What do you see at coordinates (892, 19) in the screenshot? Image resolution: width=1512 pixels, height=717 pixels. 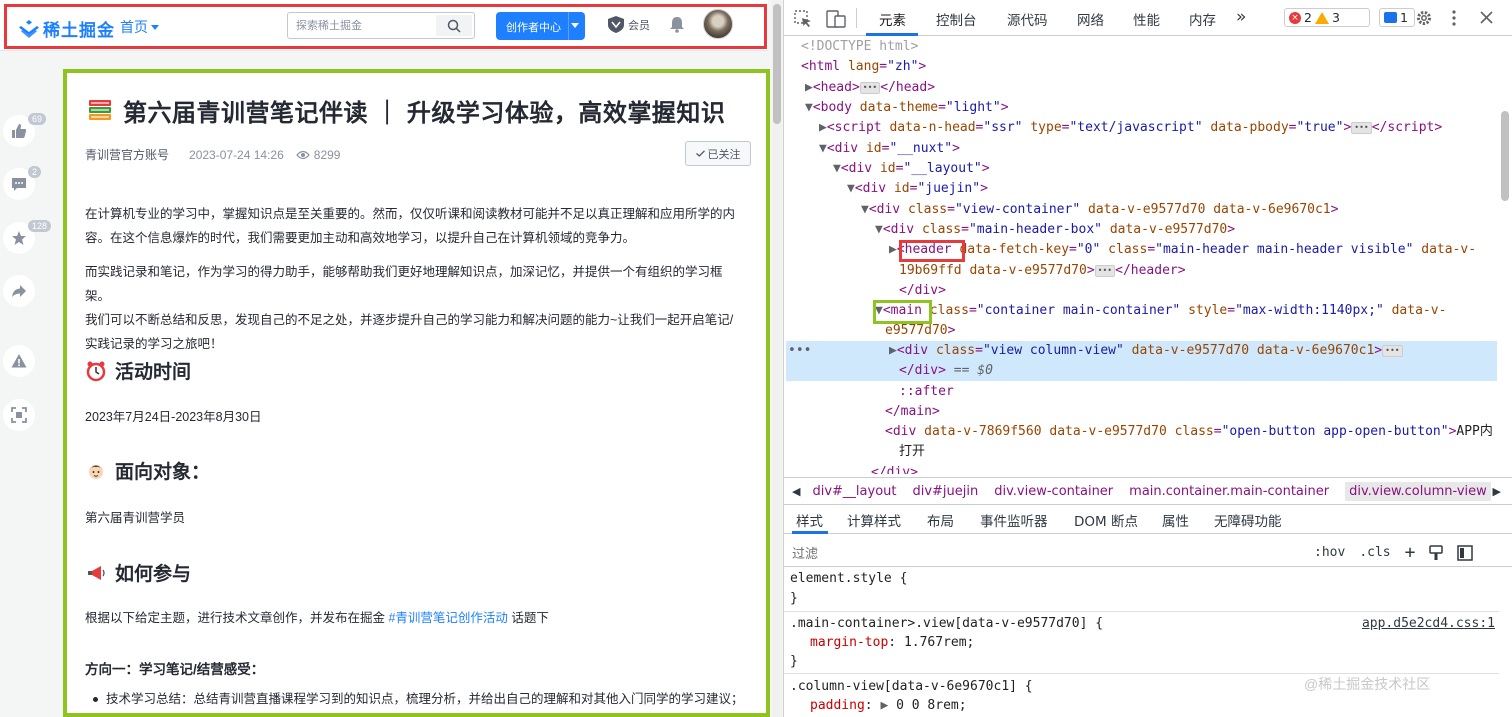 I see `tab-elements: 元素` at bounding box center [892, 19].